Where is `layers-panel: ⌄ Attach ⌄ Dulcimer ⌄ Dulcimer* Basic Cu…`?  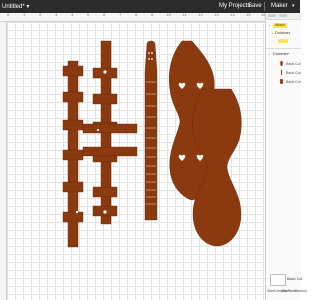 layers-panel: ⌄ Attach ⌄ Dulcimer ⌄ Dulcimer* Basic Cu… is located at coordinates (283, 156).